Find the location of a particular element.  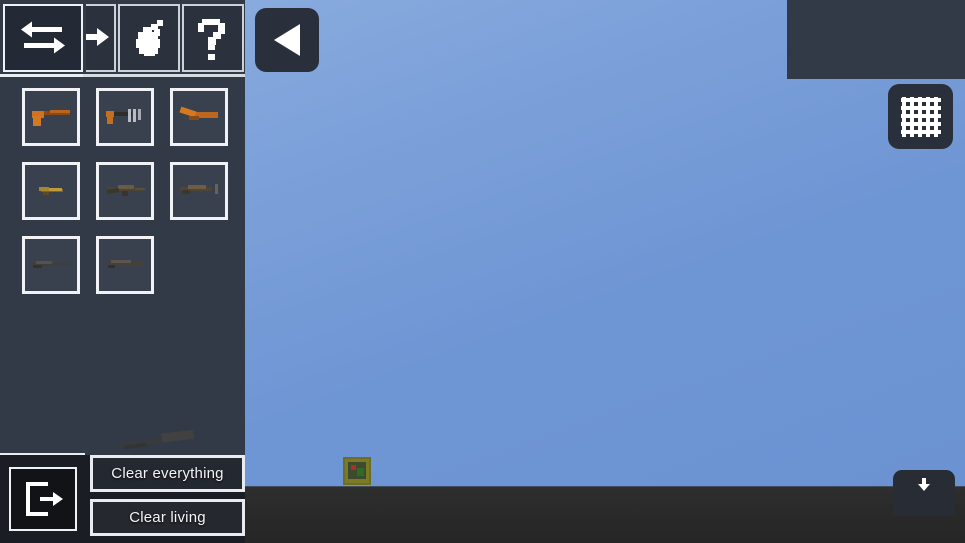

weapon-cell-sawed-off-shotgun is located at coordinates (199, 117).